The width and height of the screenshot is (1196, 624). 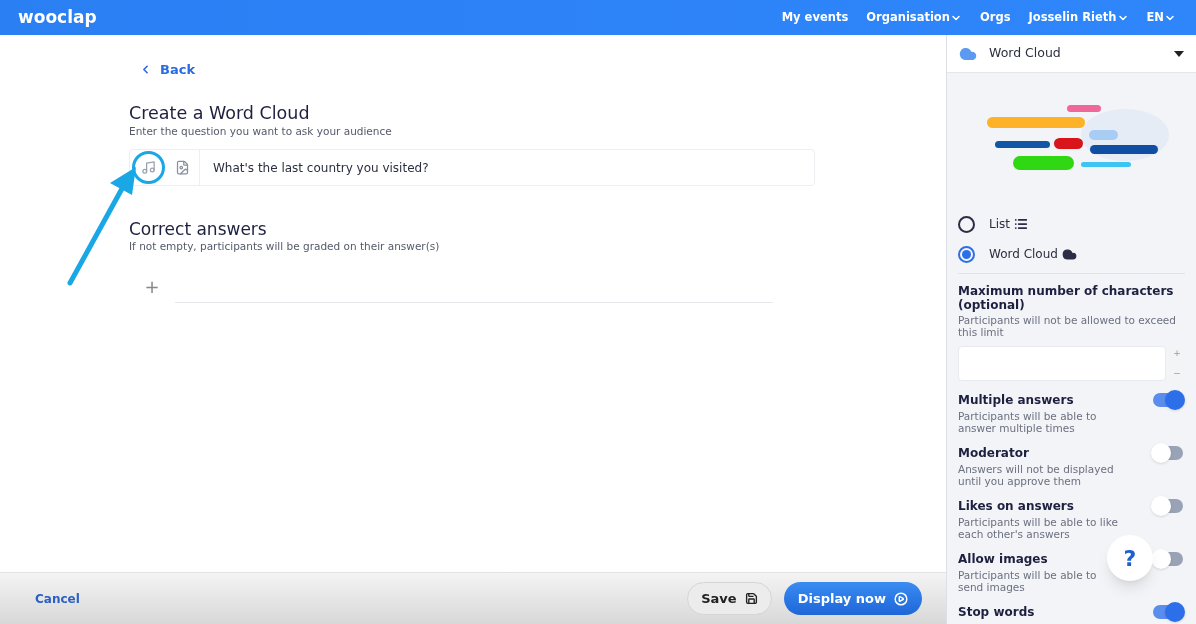 I want to click on save-button: Save, so click(x=729, y=598).